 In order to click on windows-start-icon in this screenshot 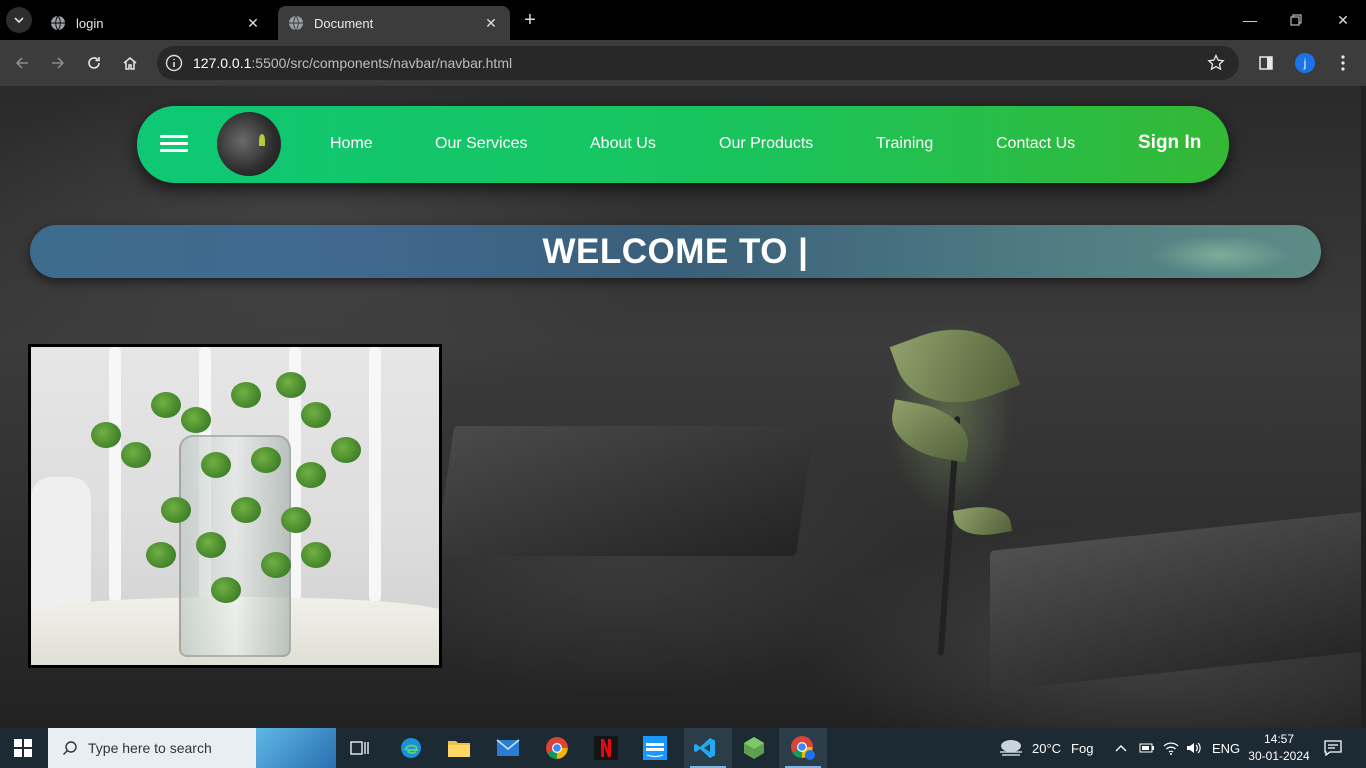, I will do `click(23, 748)`.